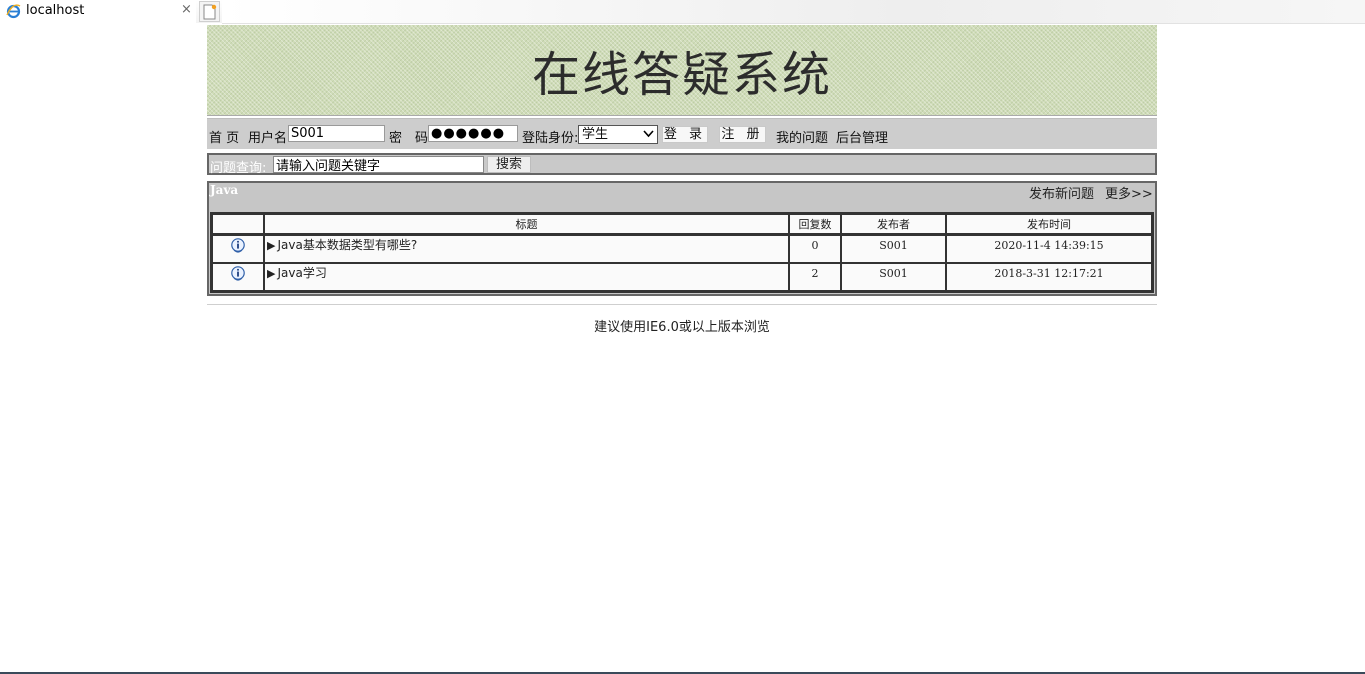  Describe the element at coordinates (742, 134) in the screenshot. I see `register-button: 注 册` at that location.